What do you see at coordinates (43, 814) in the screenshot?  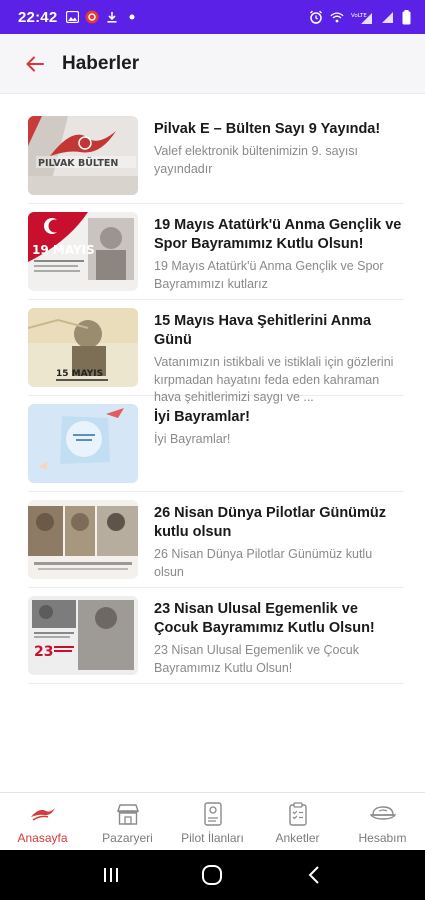 I see `plane-logo-icon` at bounding box center [43, 814].